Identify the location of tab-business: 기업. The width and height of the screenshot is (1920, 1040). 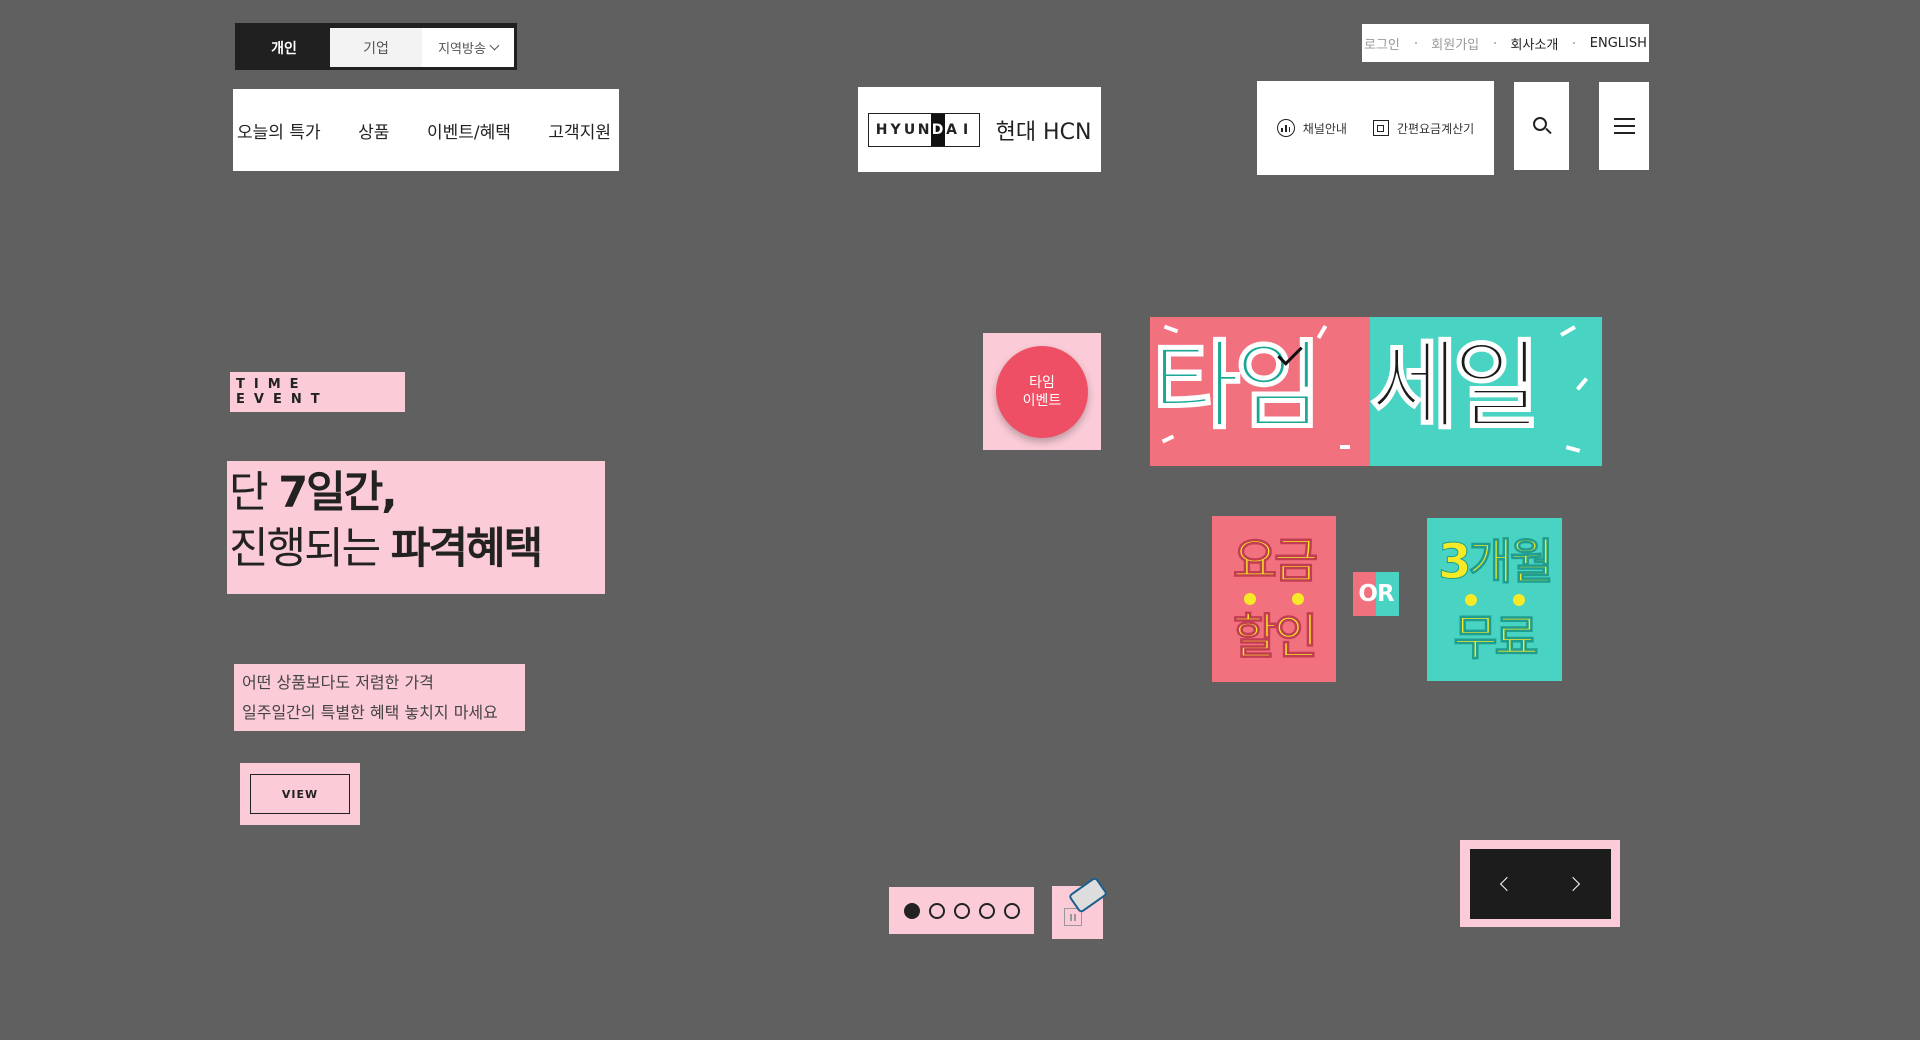
(376, 47).